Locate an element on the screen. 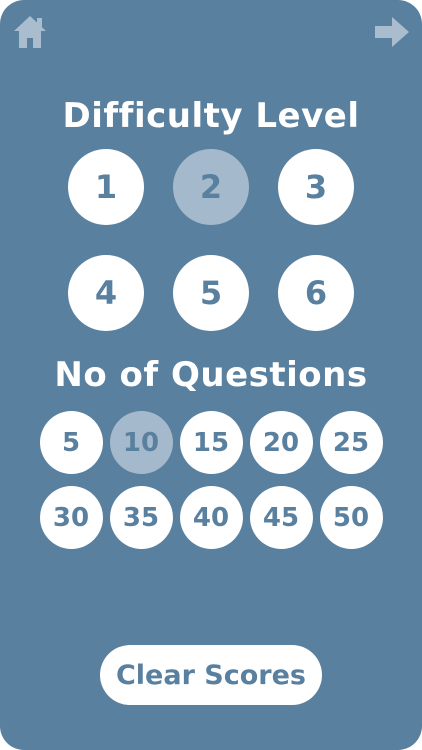  difficulty-level-heading: Difficulty Level is located at coordinates (211, 116).